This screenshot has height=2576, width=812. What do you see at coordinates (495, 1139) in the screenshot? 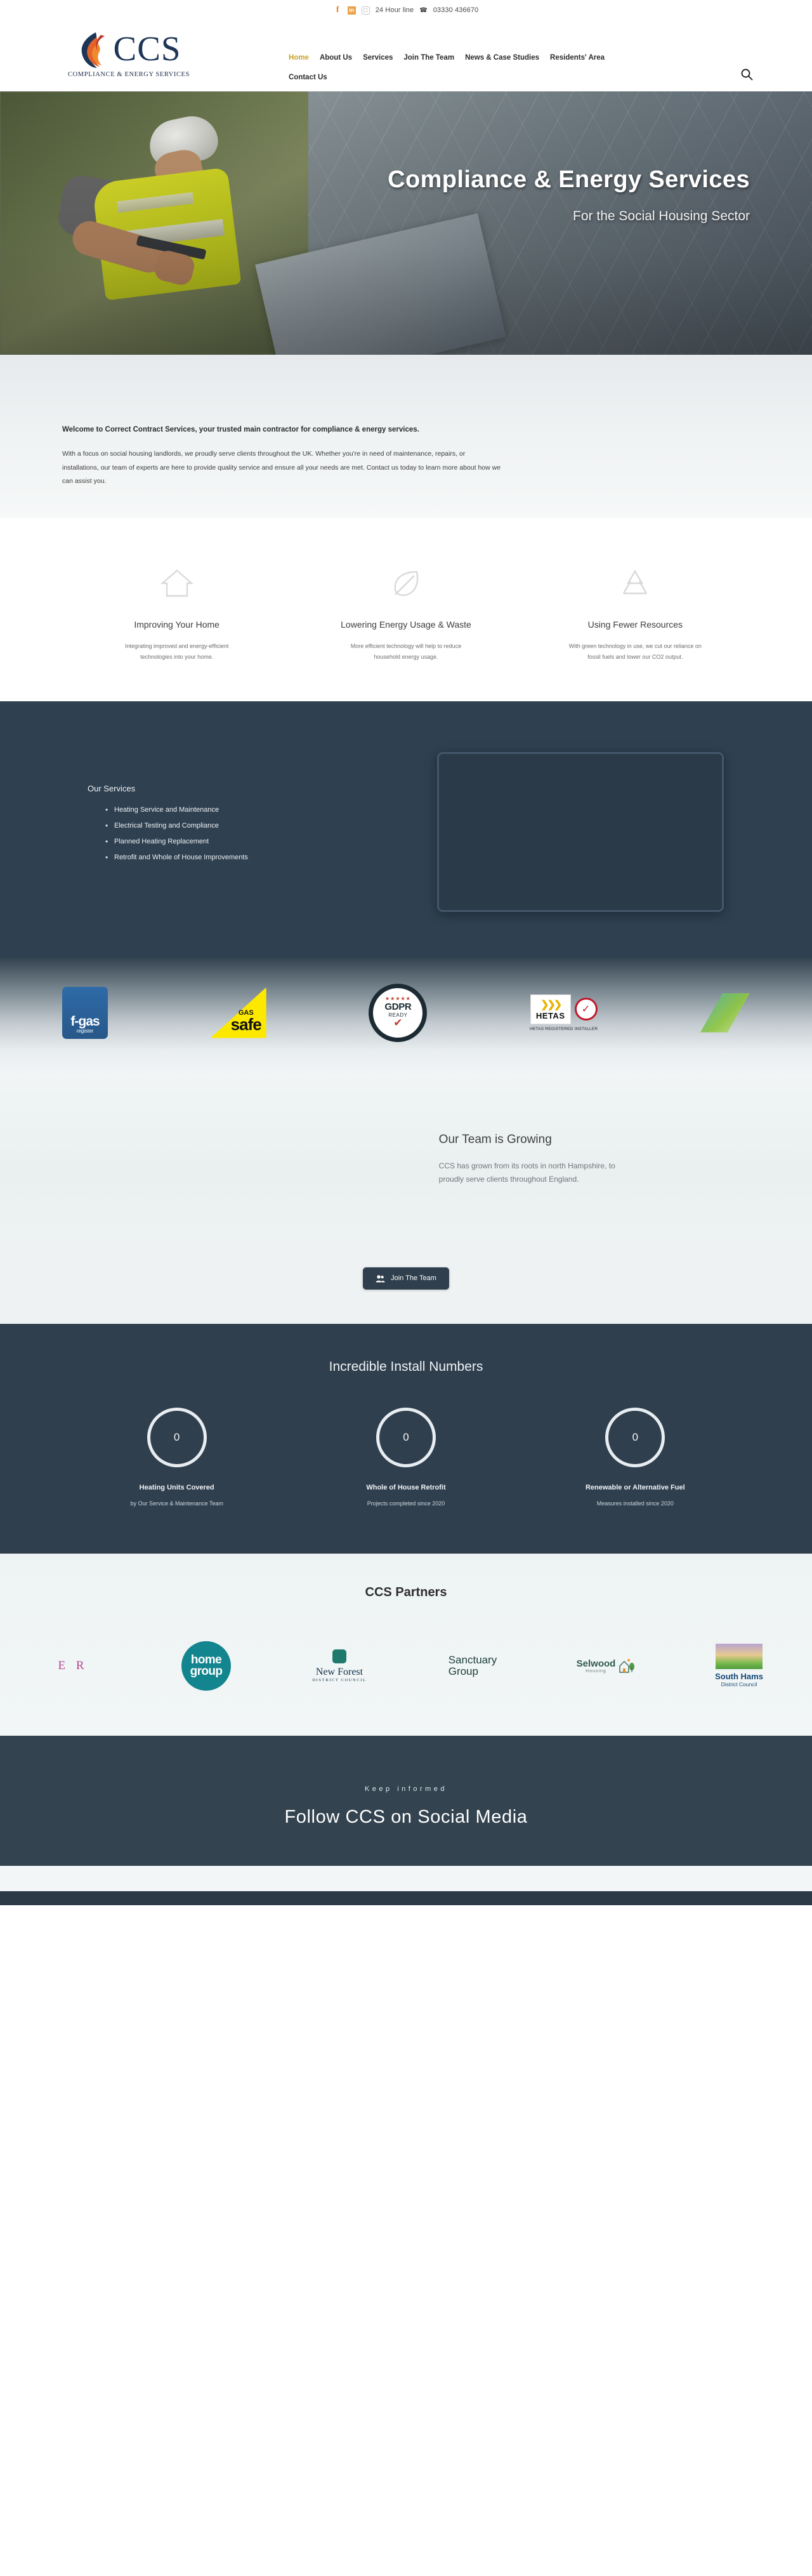
I see `team-heading: Our Team is Growing` at bounding box center [495, 1139].